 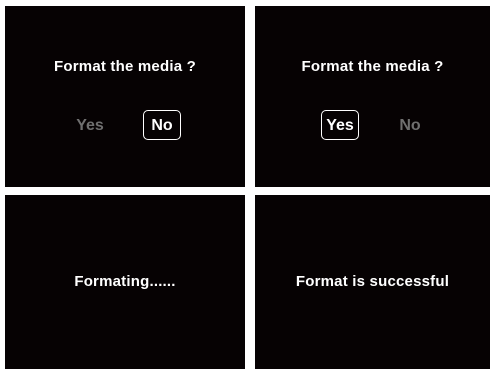 I want to click on format-success-message: Format is successful, so click(x=372, y=281).